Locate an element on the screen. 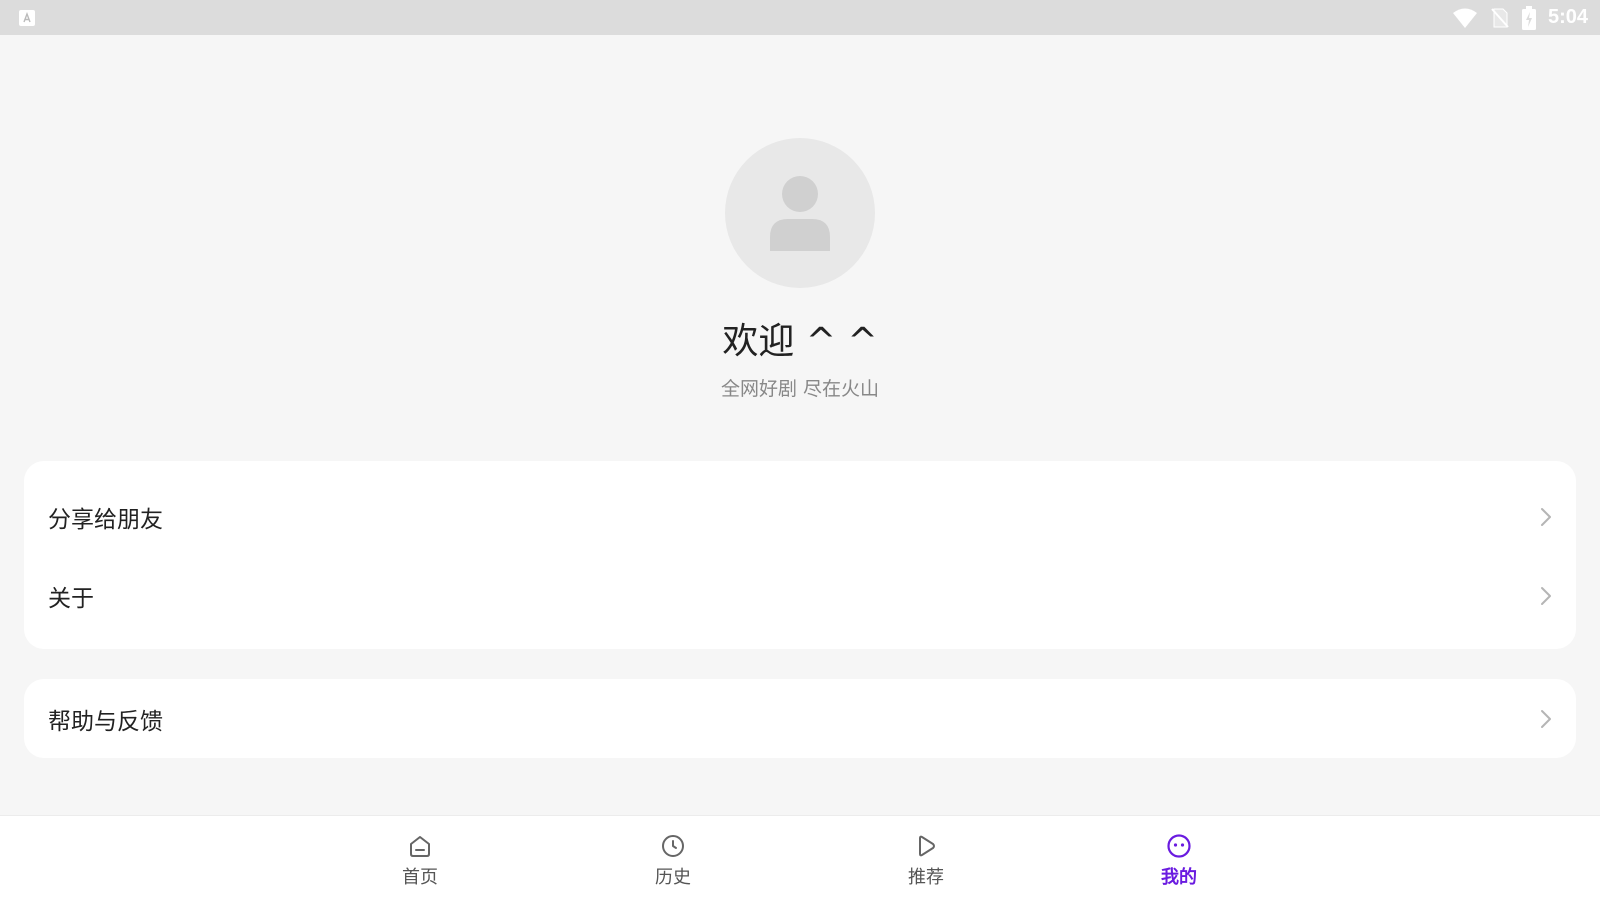  nav-tab-home: 首页 is located at coordinates (420, 858).